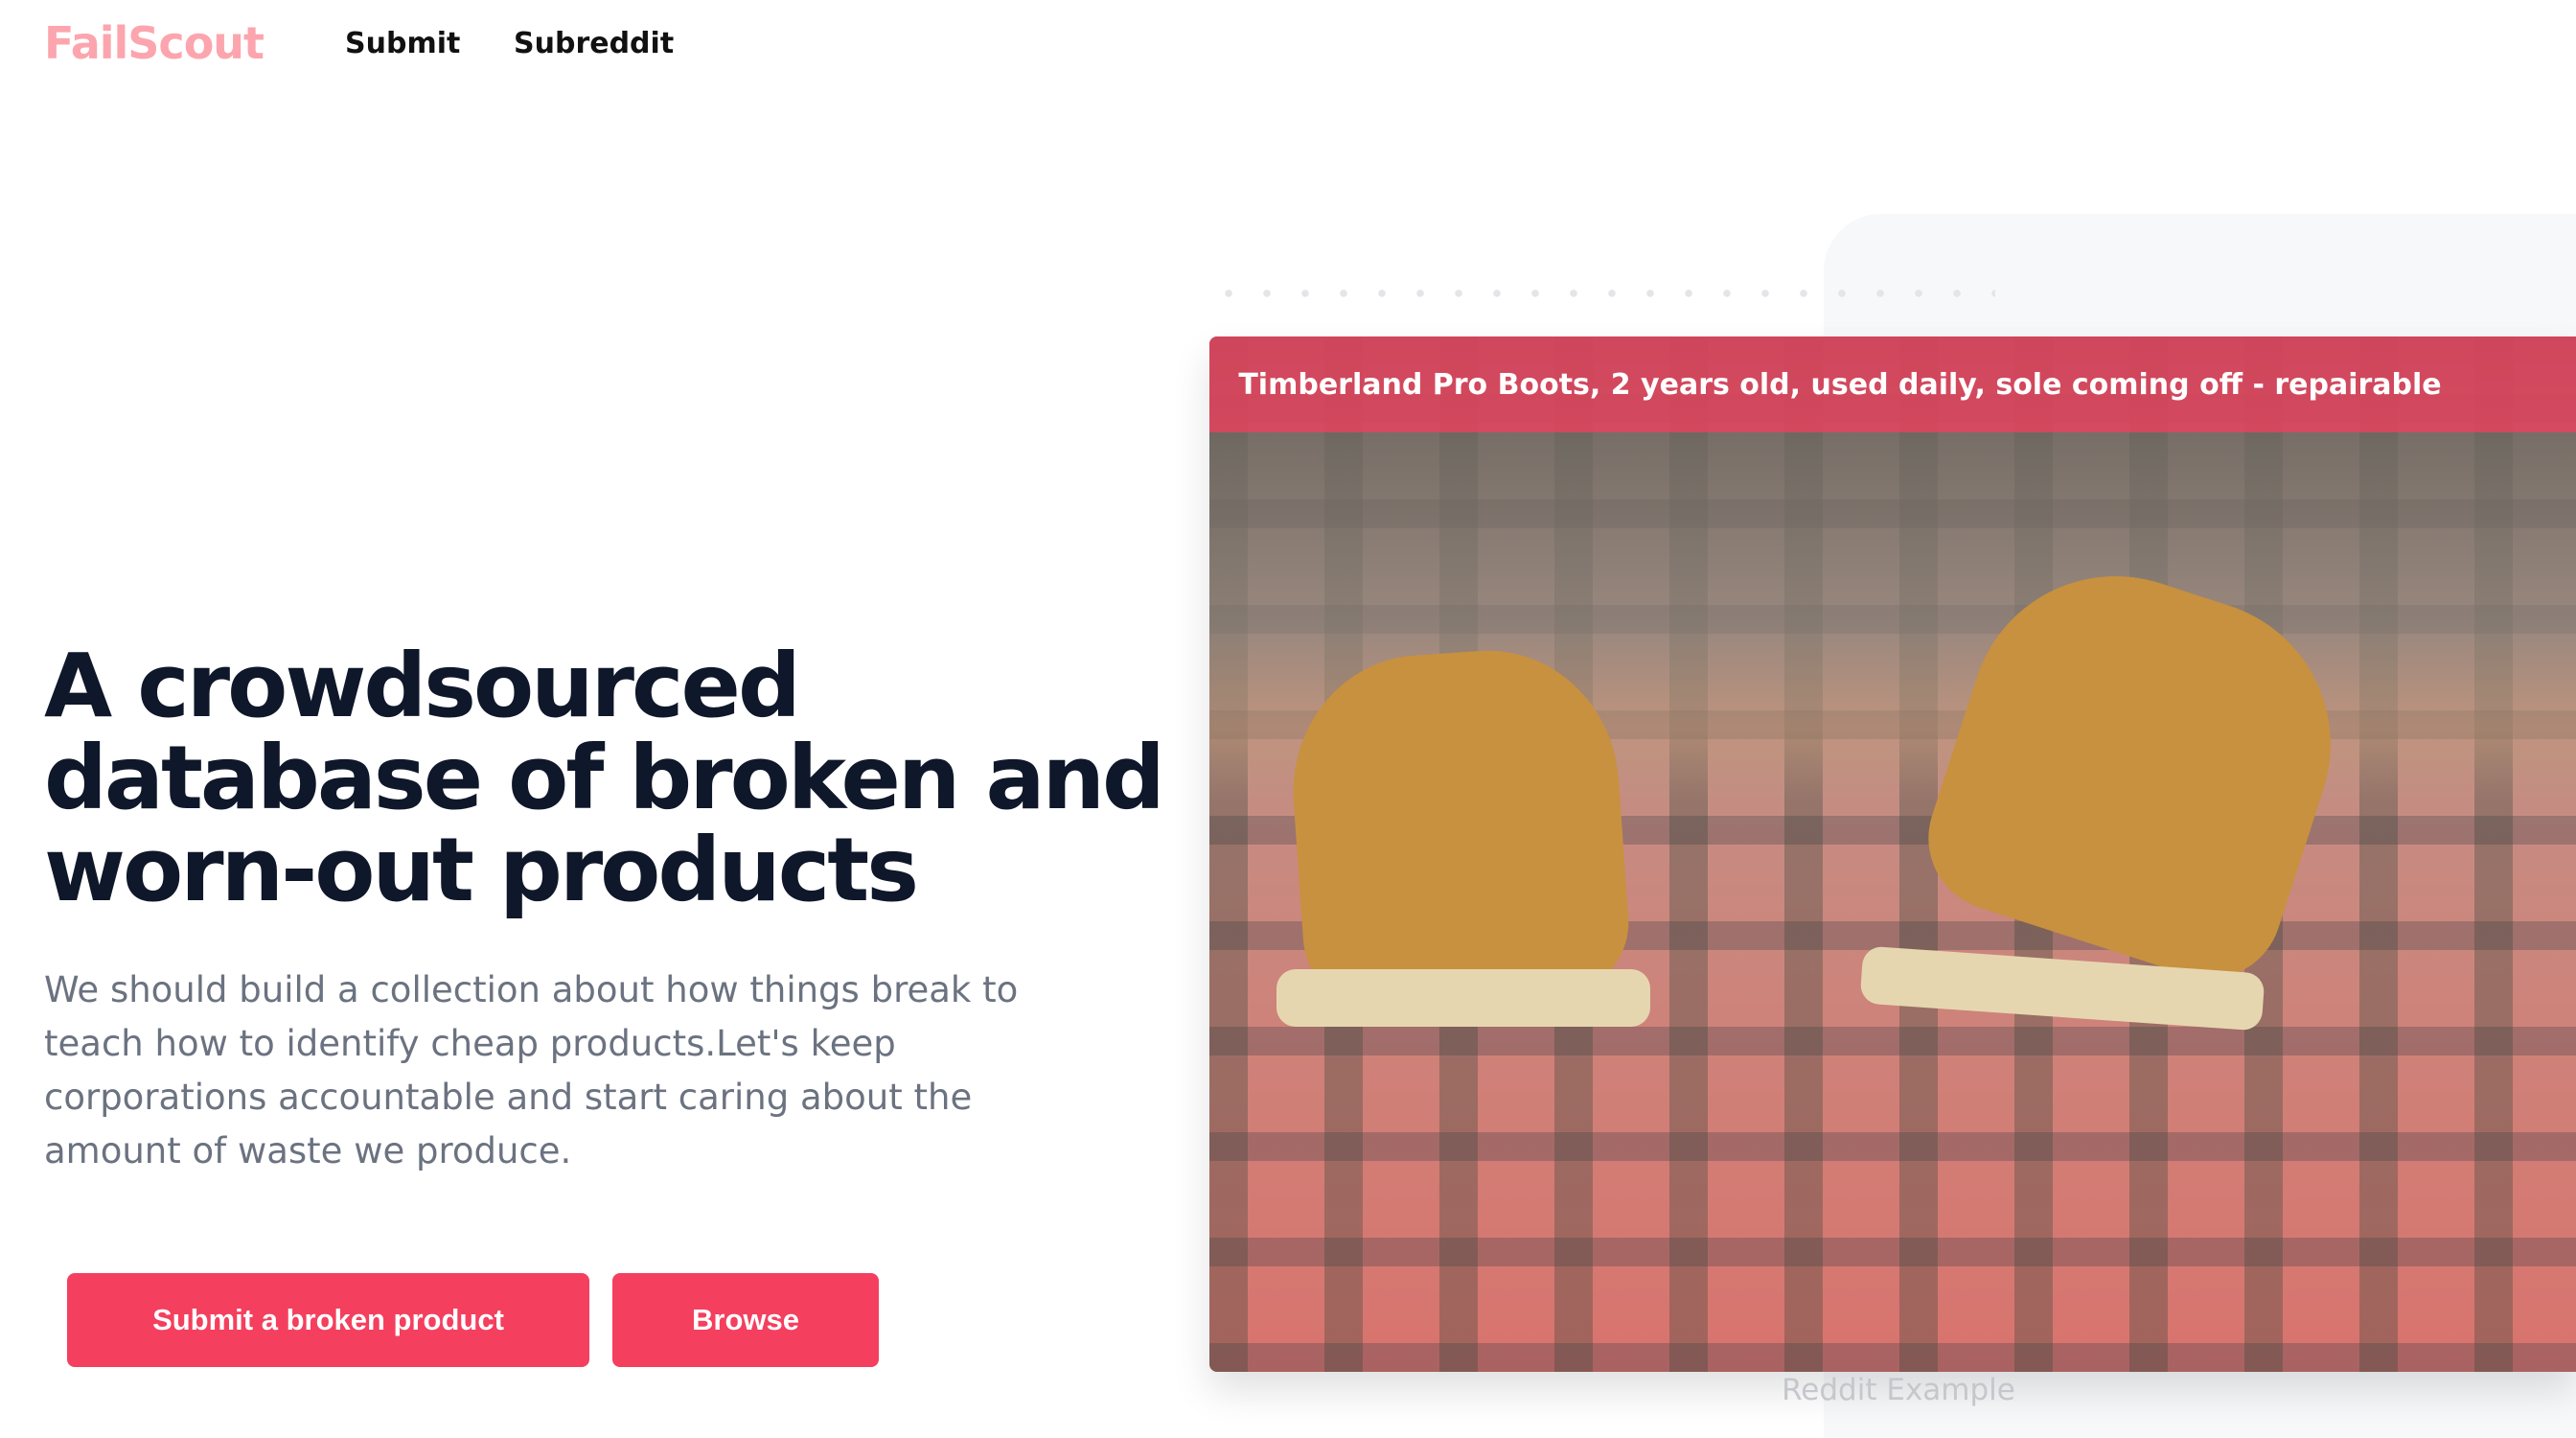 The image size is (2576, 1438). What do you see at coordinates (154, 43) in the screenshot?
I see `logo: FailScout` at bounding box center [154, 43].